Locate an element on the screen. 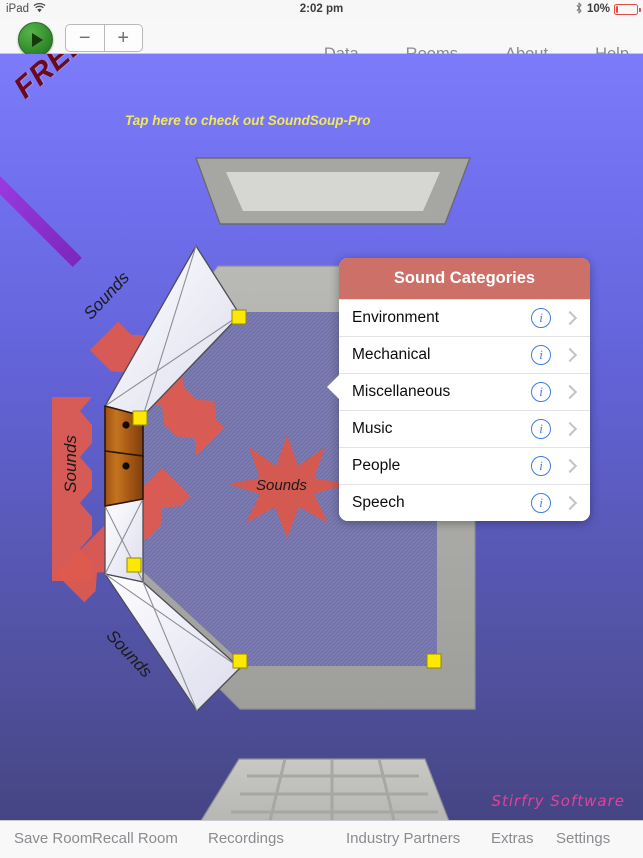 This screenshot has height=858, width=643. ceiling-shape is located at coordinates (333, 191).